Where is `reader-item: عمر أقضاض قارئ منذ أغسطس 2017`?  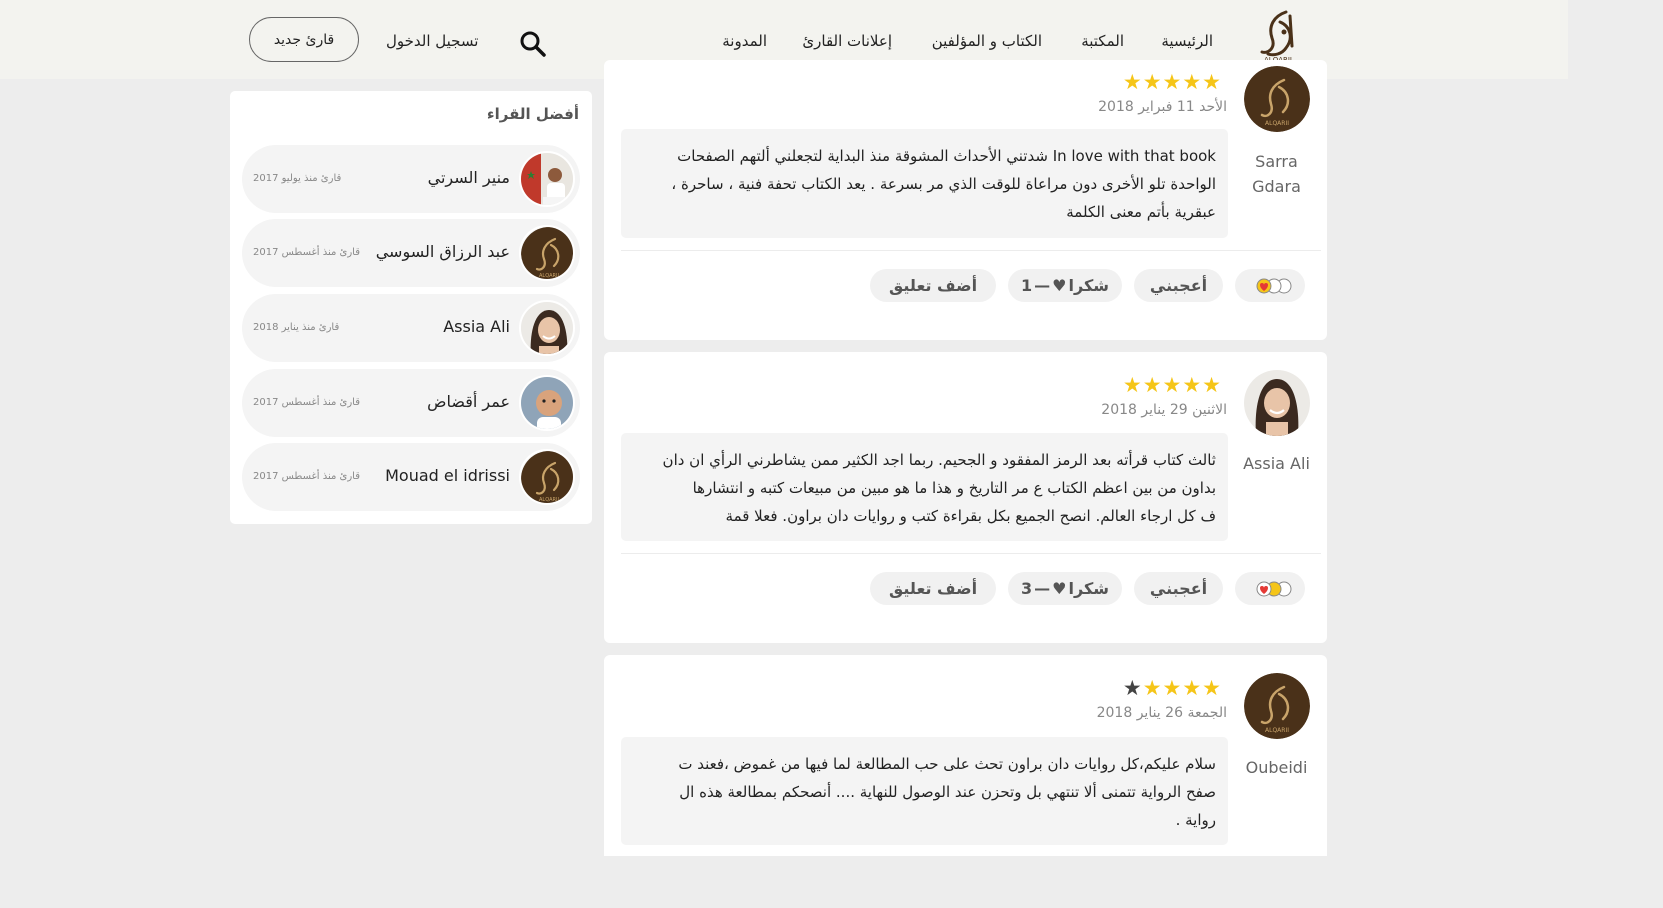 reader-item: عمر أقضاض قارئ منذ أغسطس 2017 is located at coordinates (411, 403).